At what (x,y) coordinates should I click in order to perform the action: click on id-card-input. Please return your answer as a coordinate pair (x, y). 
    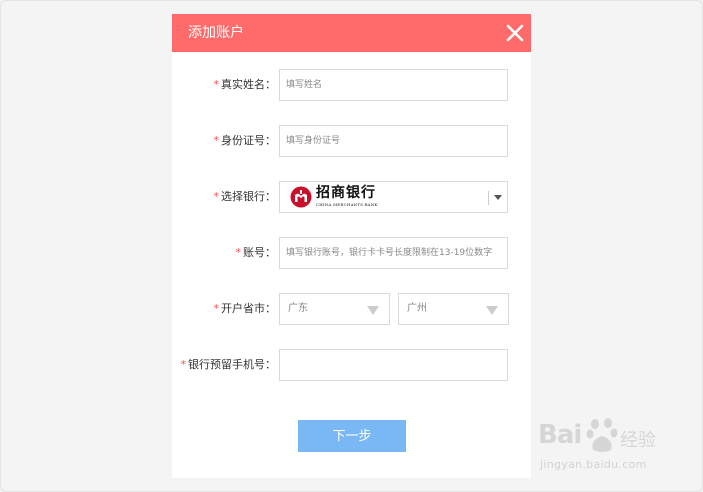
    Looking at the image, I should click on (393, 141).